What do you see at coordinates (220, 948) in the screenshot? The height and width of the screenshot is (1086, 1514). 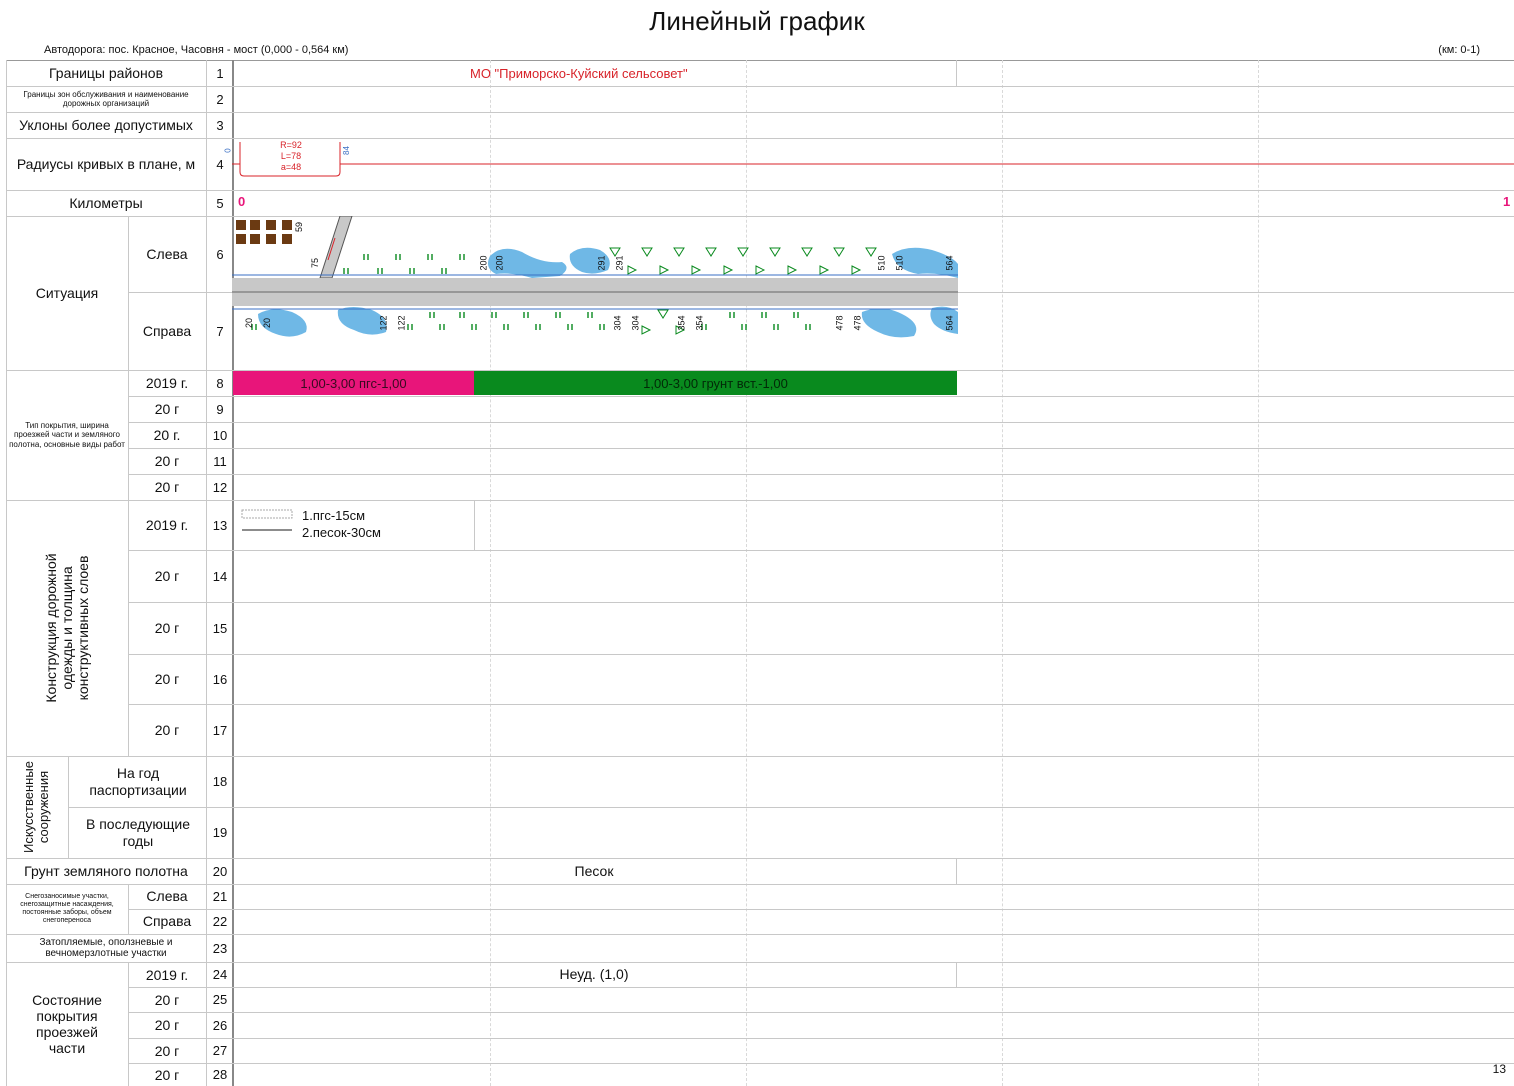 I see `row-number: 23` at bounding box center [220, 948].